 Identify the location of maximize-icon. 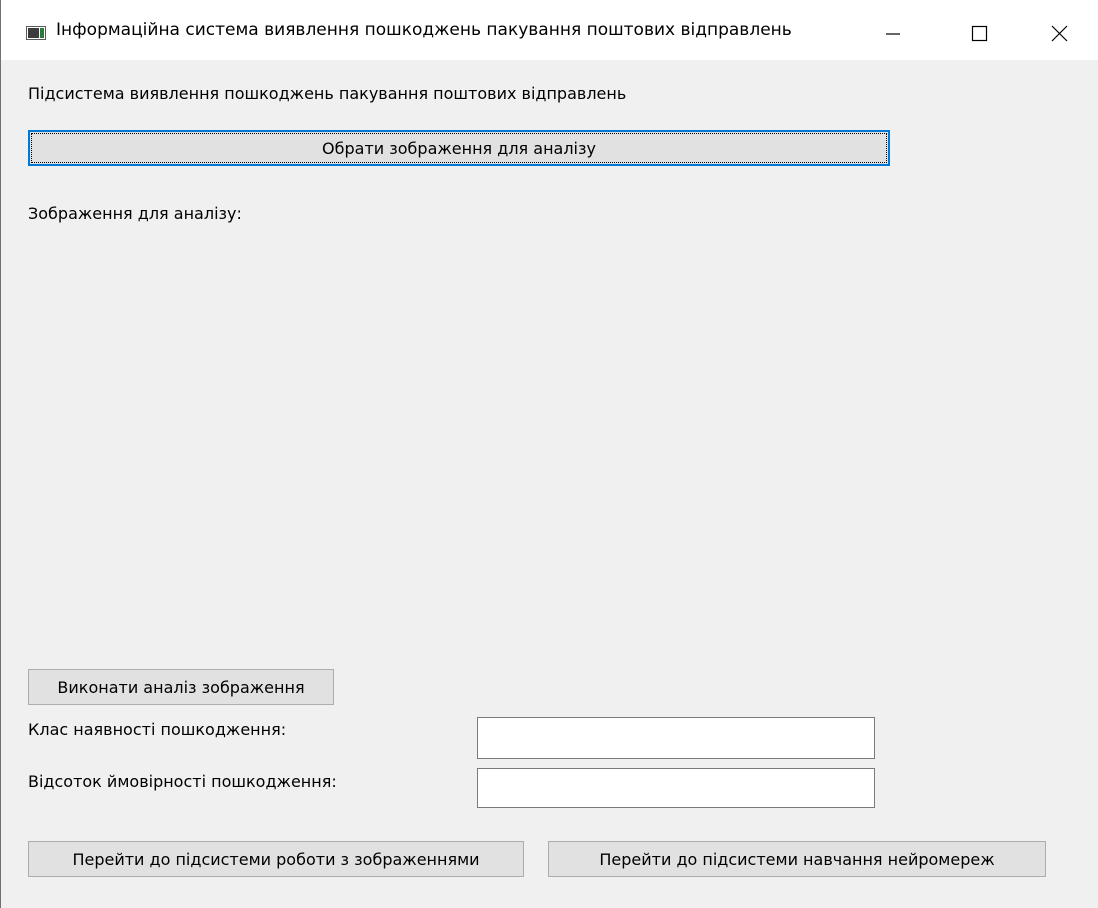
(979, 33).